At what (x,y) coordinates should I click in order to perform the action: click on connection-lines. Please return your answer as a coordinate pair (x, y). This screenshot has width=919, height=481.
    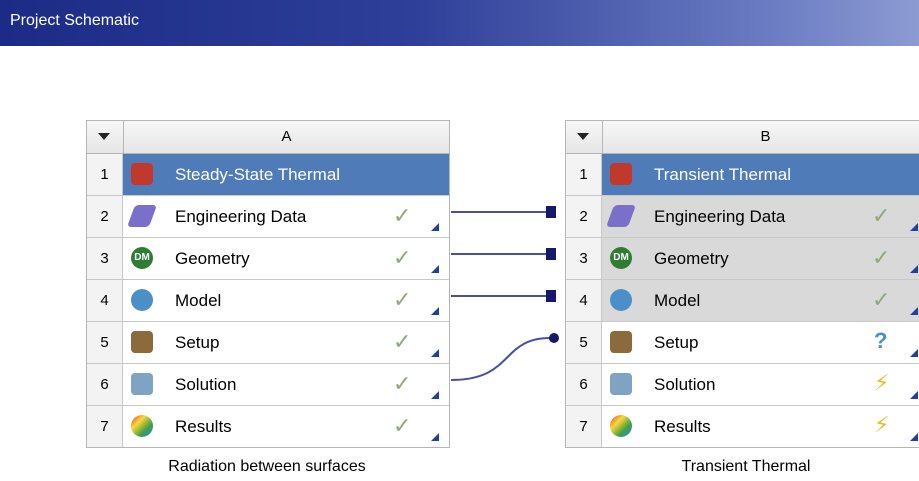
    Looking at the image, I should click on (504, 293).